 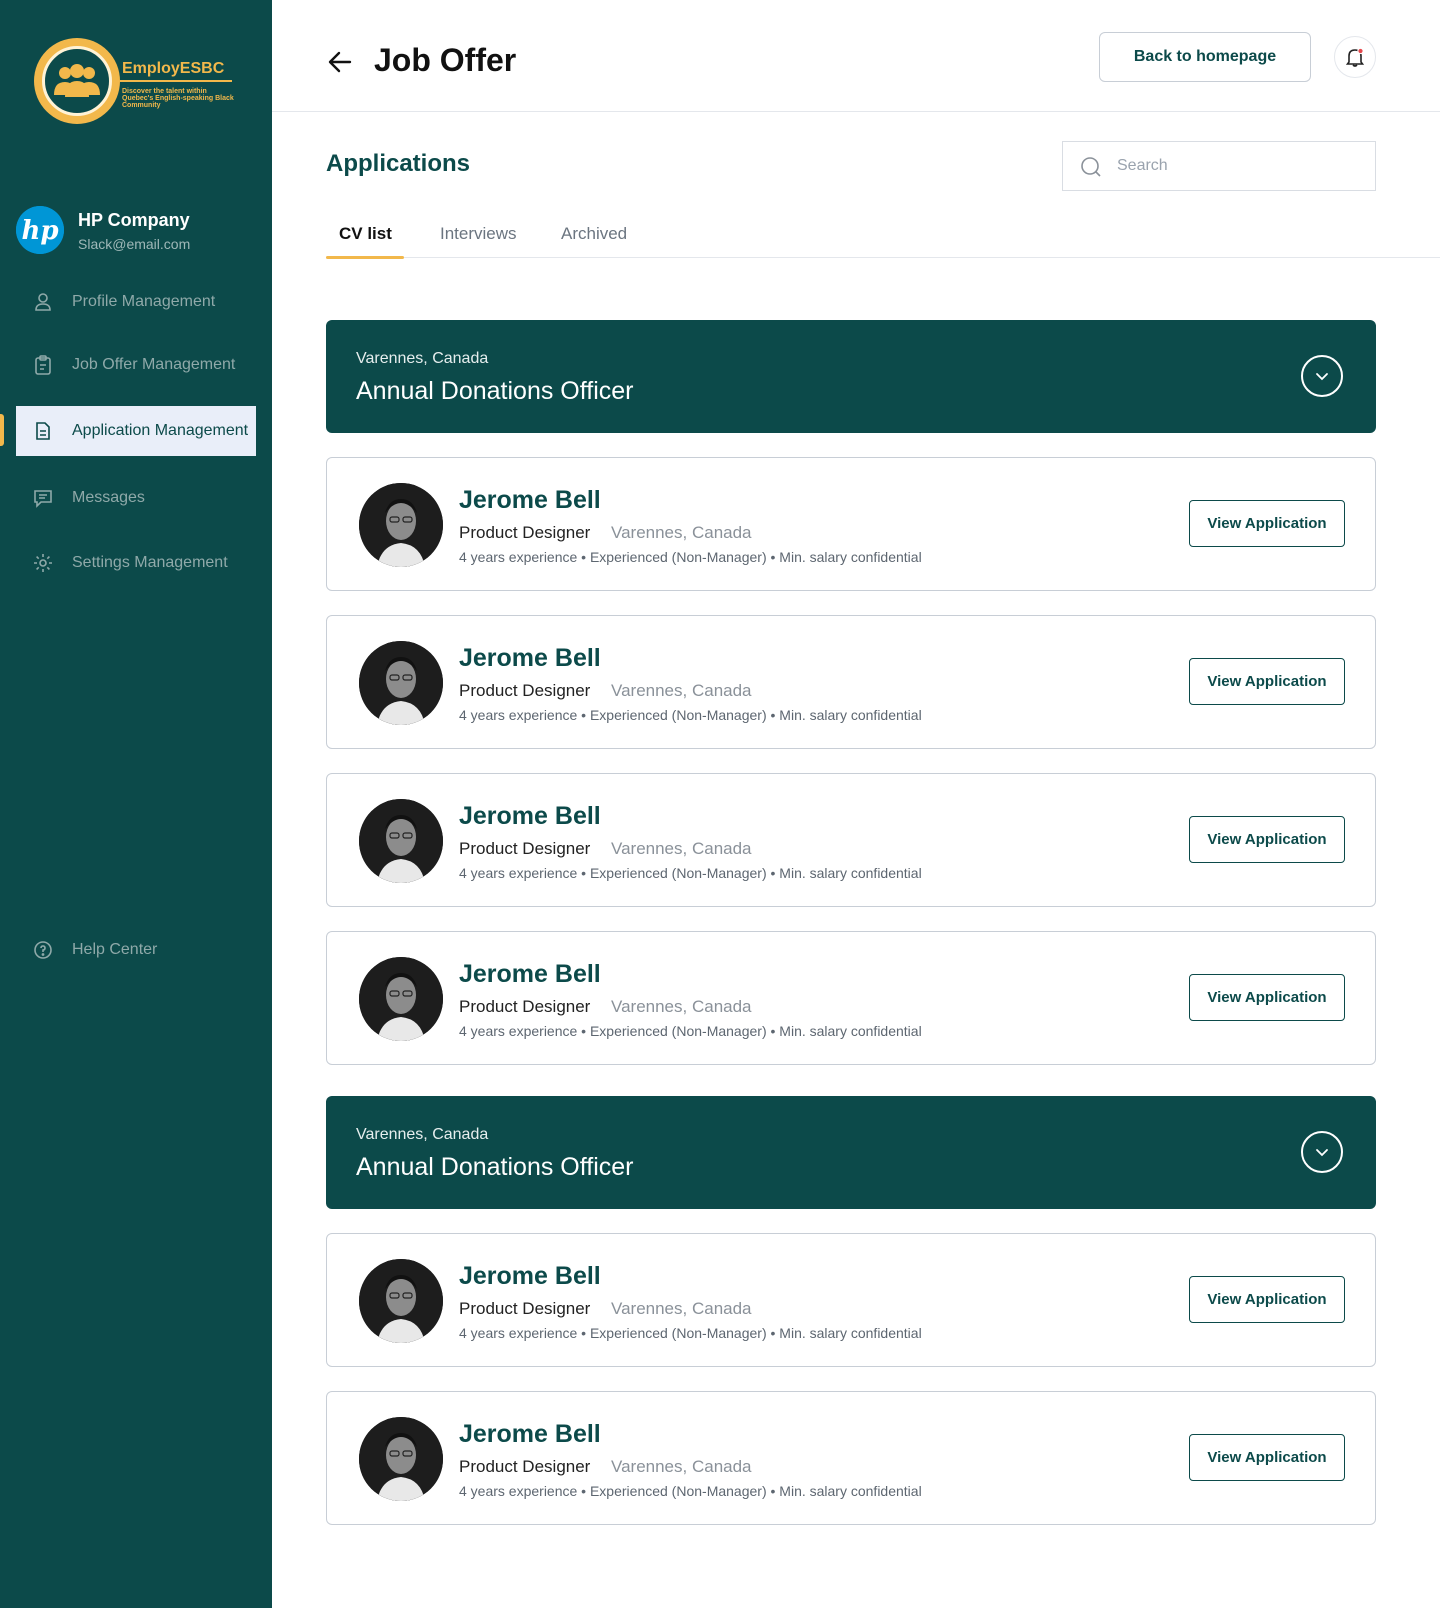 What do you see at coordinates (594, 241) in the screenshot?
I see `tab-archived: Archived` at bounding box center [594, 241].